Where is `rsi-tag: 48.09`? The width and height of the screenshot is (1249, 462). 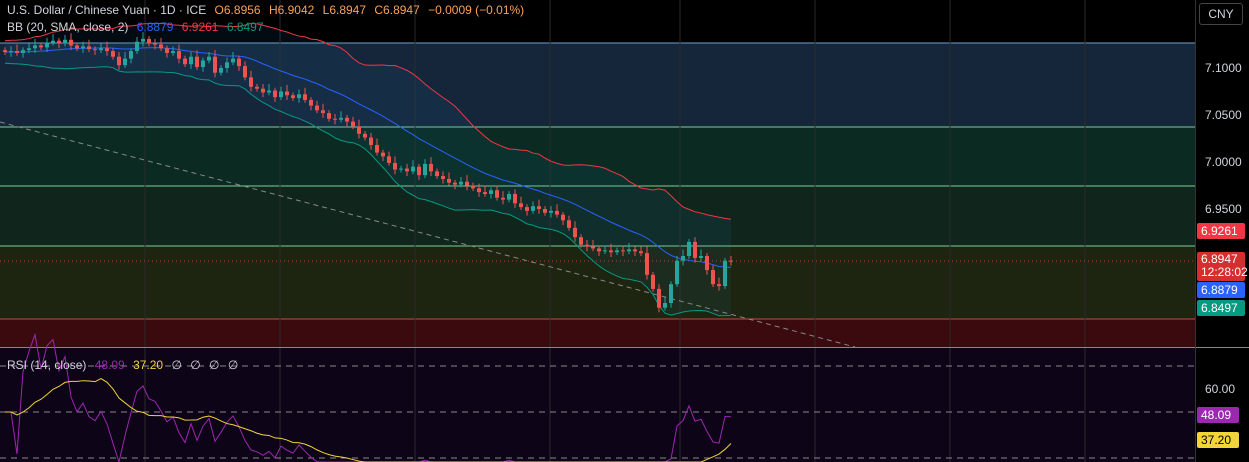
rsi-tag: 48.09 is located at coordinates (1218, 415).